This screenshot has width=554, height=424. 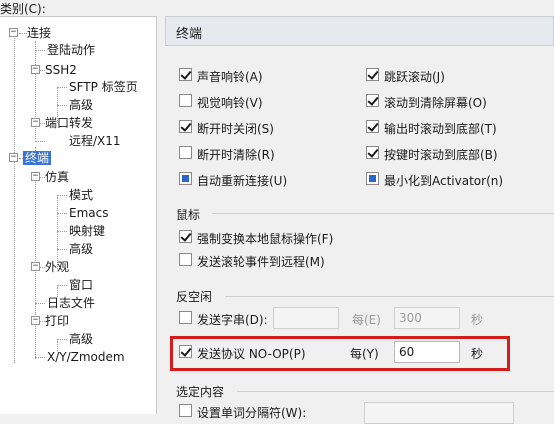 I want to click on send-string-input, so click(x=306, y=318).